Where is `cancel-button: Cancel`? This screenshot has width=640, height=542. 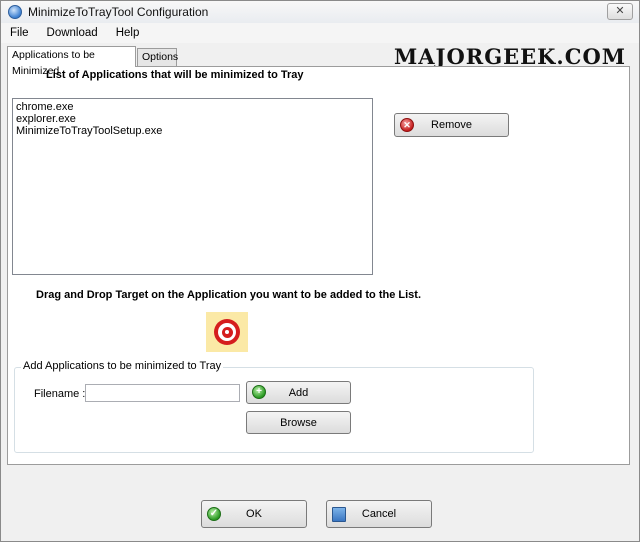
cancel-button: Cancel is located at coordinates (379, 514).